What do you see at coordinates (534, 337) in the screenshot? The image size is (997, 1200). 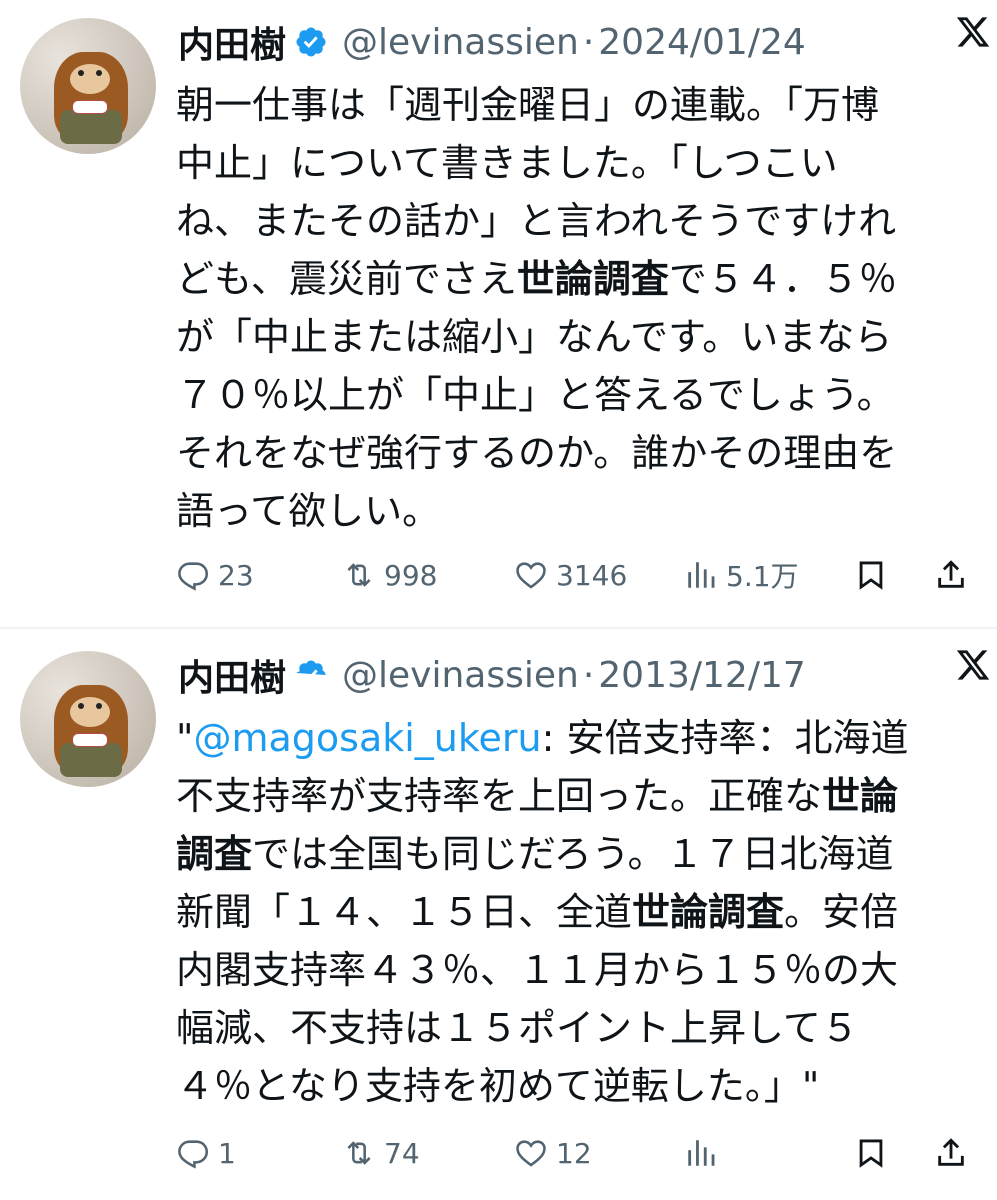 I see `text-segment: が「中止または縮小」なんです。いまなら` at bounding box center [534, 337].